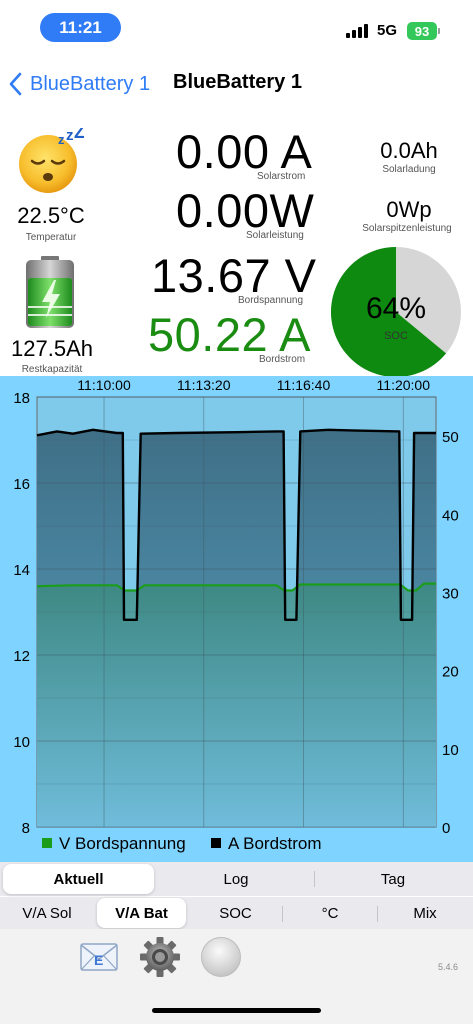  I want to click on back-button: BlueBattery 1, so click(79, 84).